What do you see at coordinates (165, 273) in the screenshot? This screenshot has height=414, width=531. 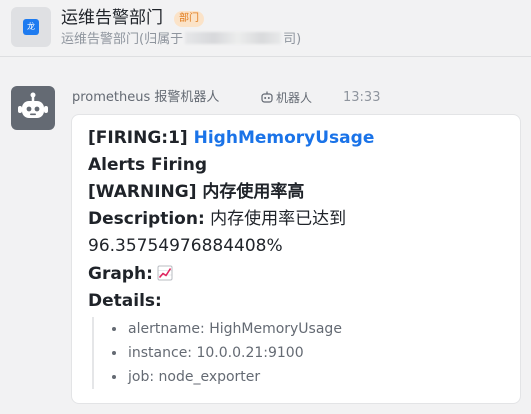 I see `chart-increasing-icon` at bounding box center [165, 273].